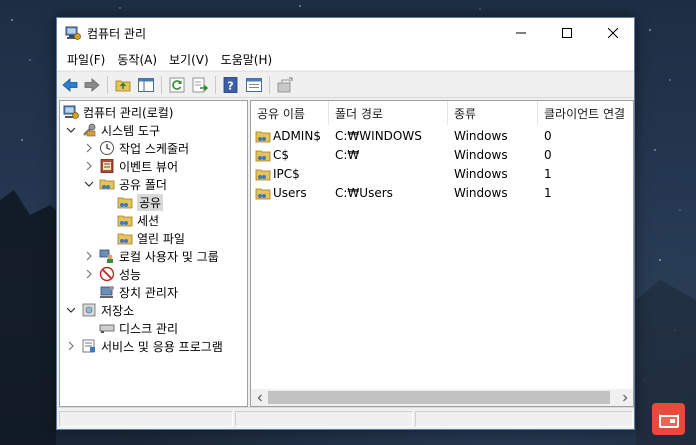  Describe the element at coordinates (86, 59) in the screenshot. I see `menu-file: 파일(F)` at that location.